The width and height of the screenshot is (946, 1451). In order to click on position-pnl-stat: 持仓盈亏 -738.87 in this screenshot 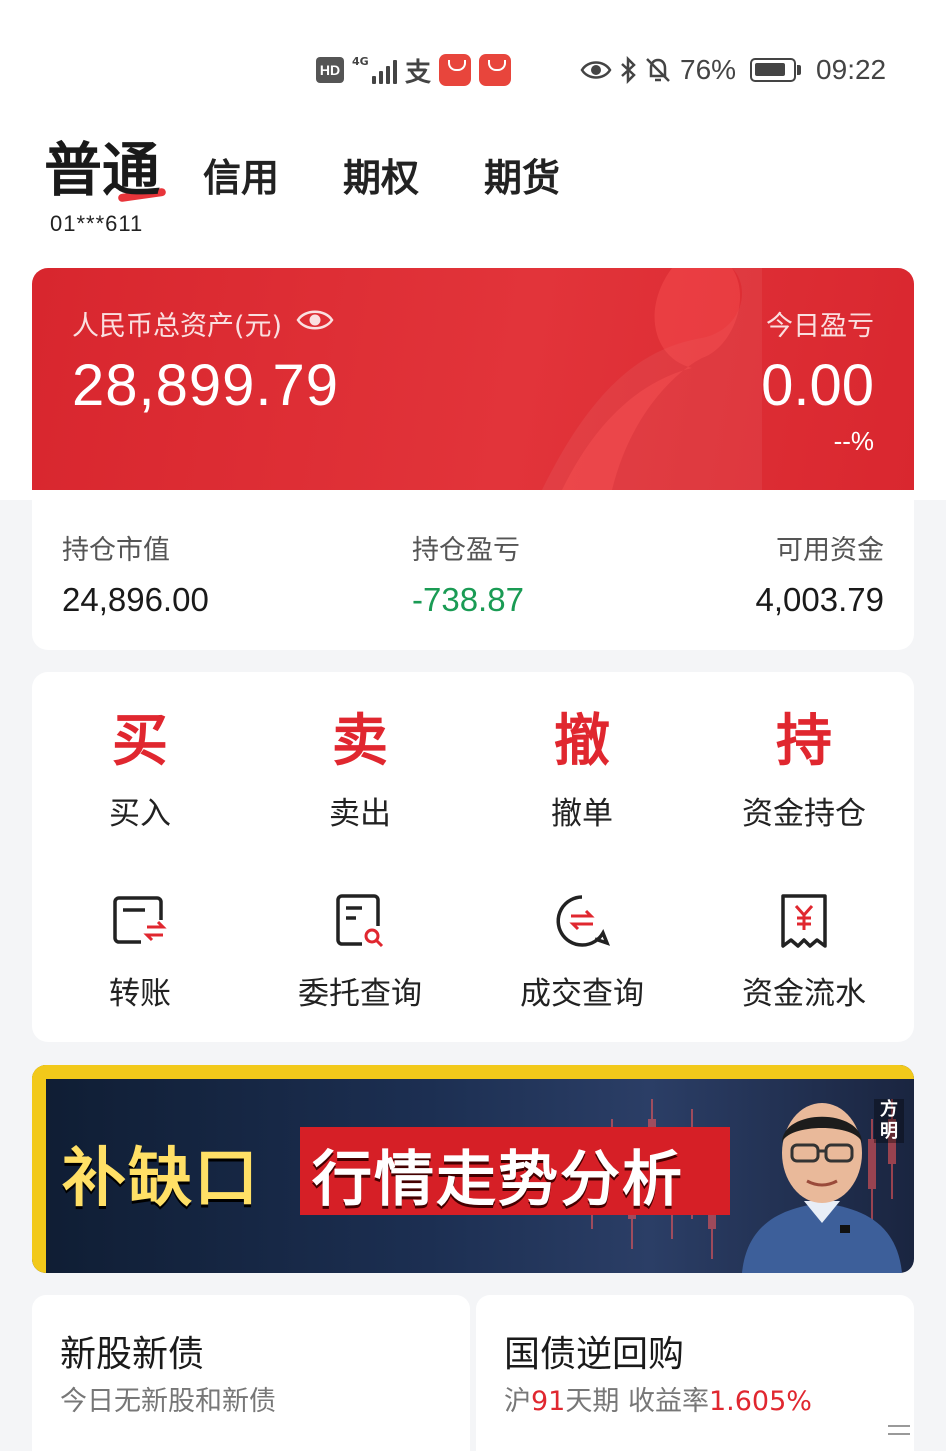, I will do `click(468, 573)`.